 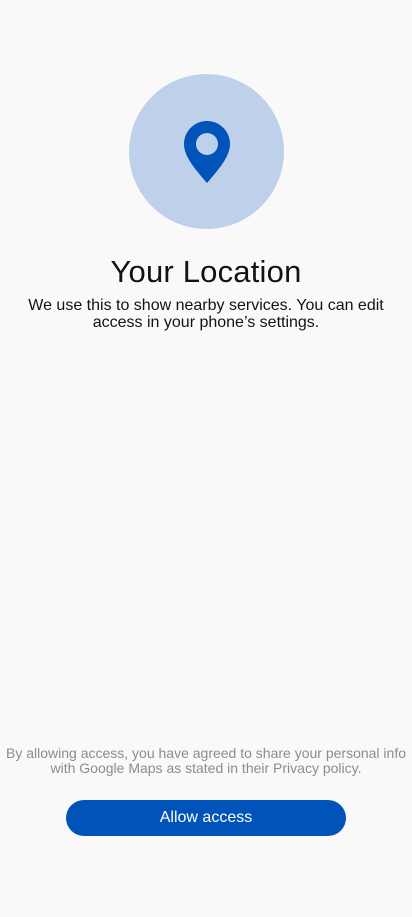 I want to click on allow-access-button: Allow access, so click(x=206, y=818).